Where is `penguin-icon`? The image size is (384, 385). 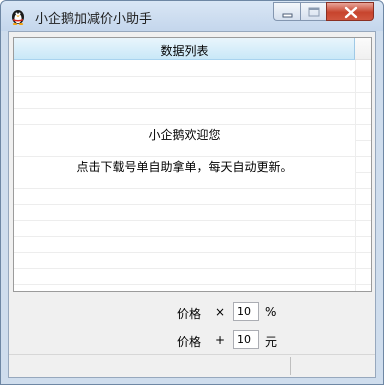 penguin-icon is located at coordinates (18, 17).